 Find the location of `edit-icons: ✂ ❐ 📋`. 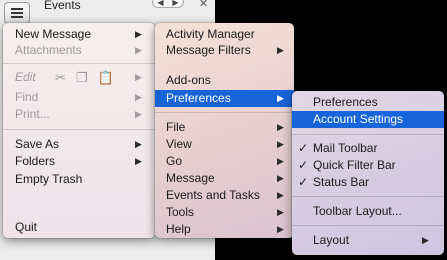

edit-icons: ✂ ❐ 📋 is located at coordinates (84, 77).